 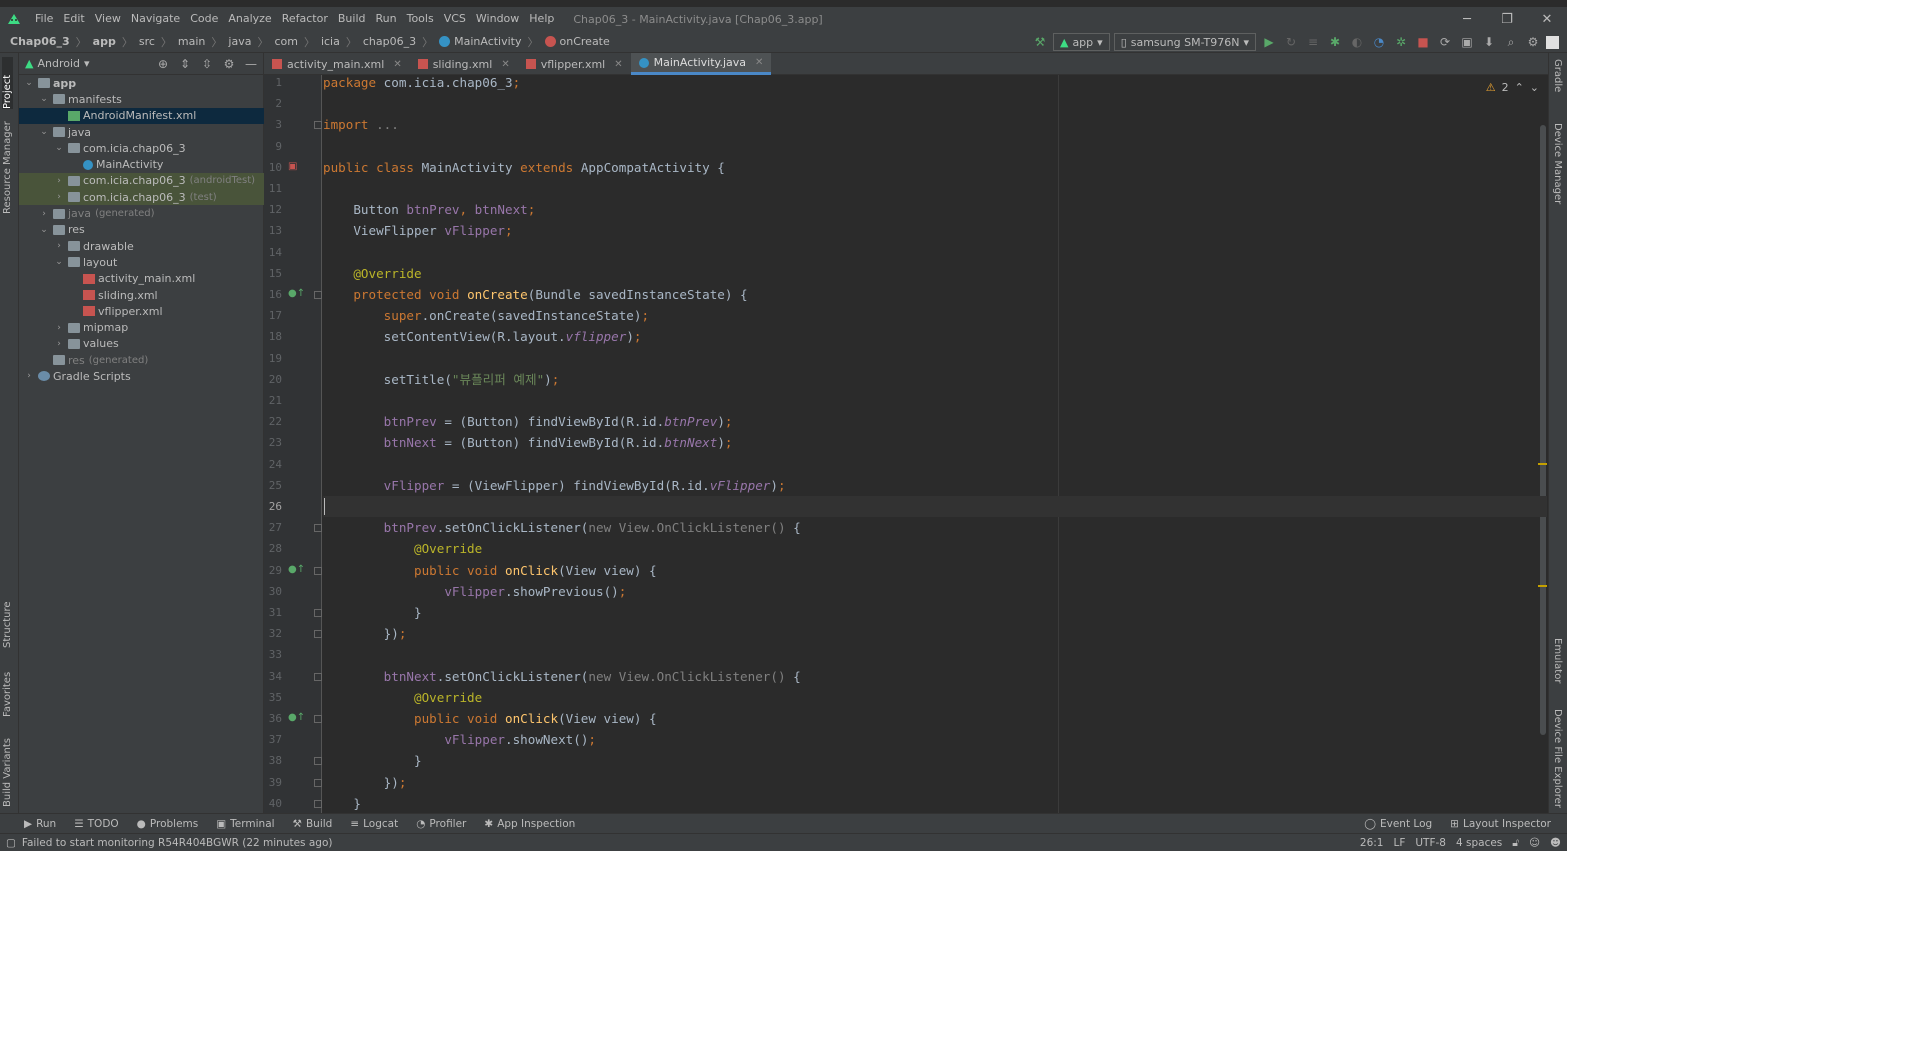 I want to click on menu-window: Window, so click(x=497, y=19).